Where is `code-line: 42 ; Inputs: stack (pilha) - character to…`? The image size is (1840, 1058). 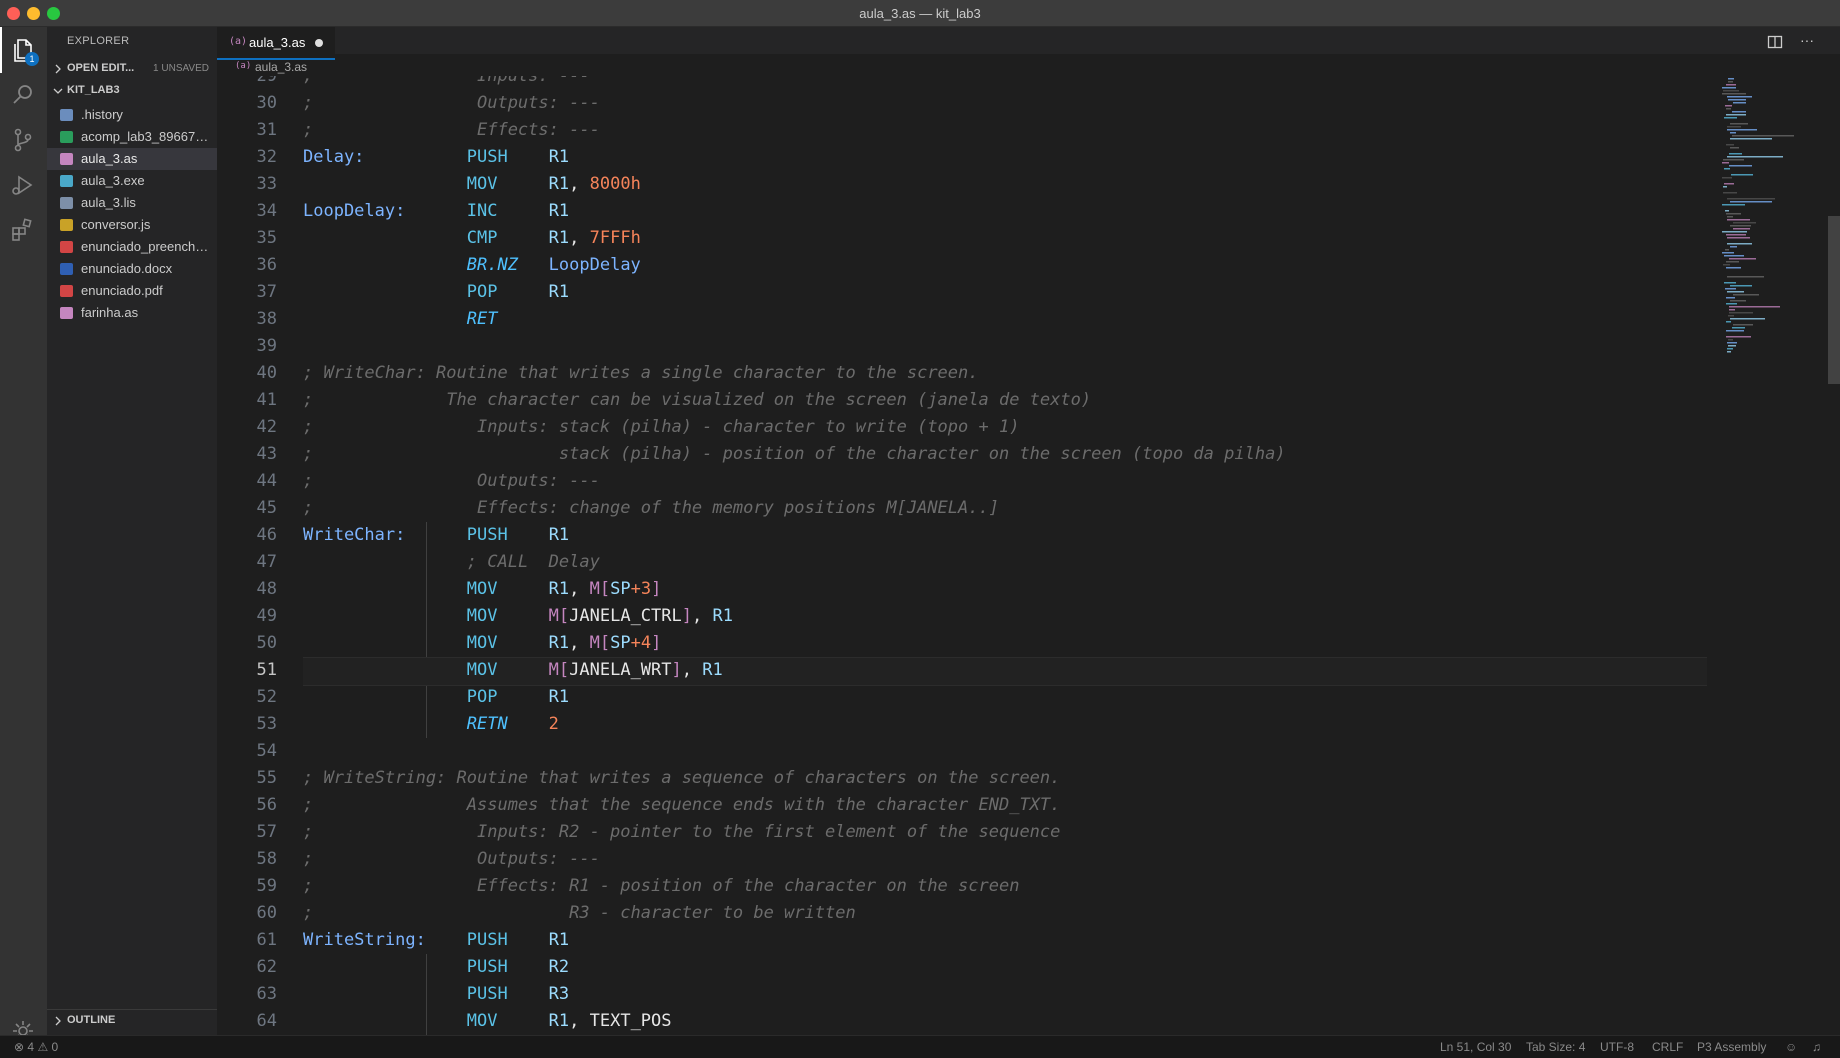
code-line: 42 ; Inputs: stack (pilha) - character to… is located at coordinates (962, 427).